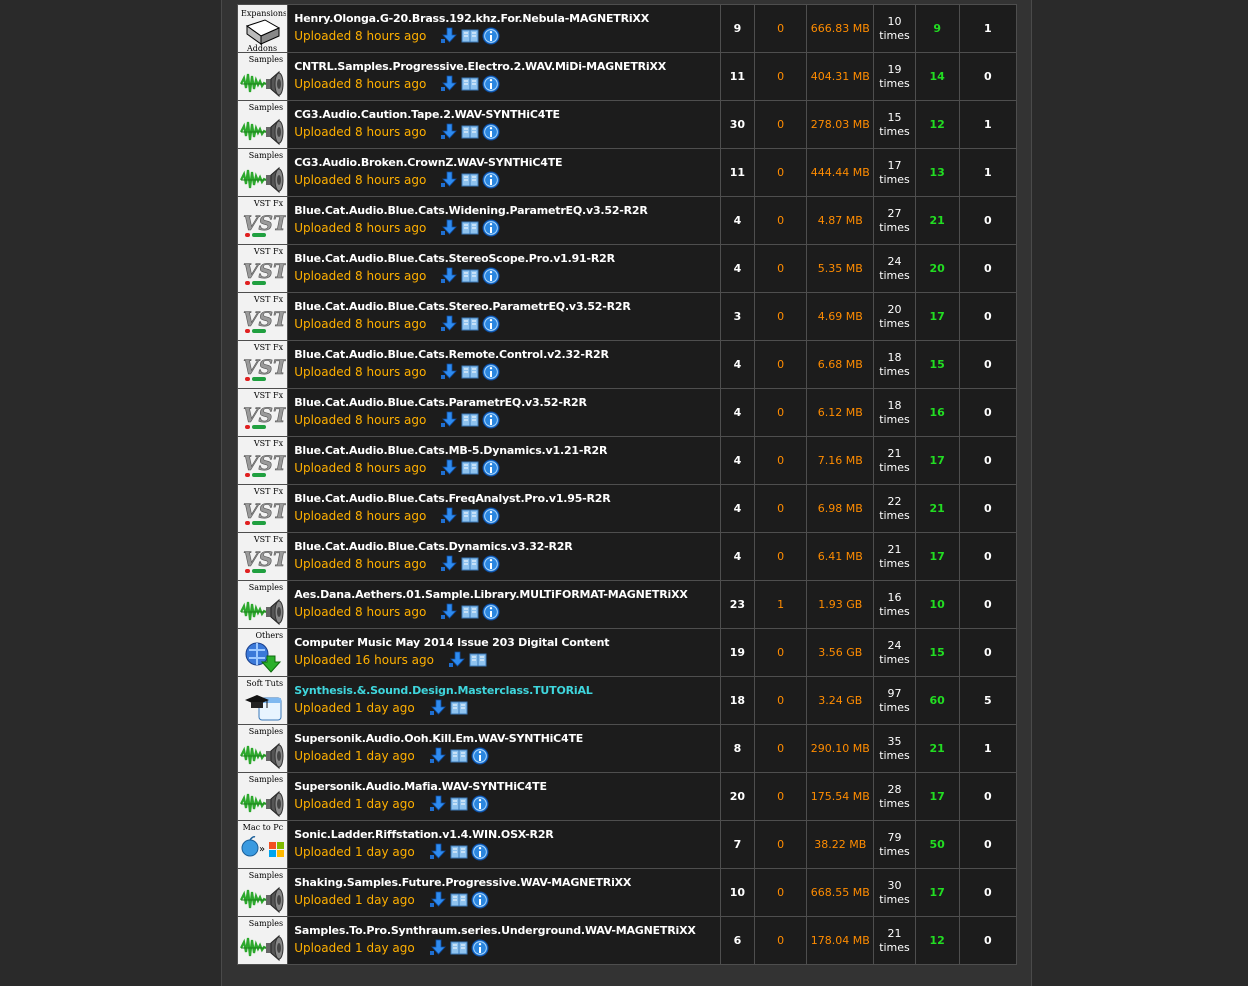  What do you see at coordinates (737, 700) in the screenshot?
I see `files-count: 18` at bounding box center [737, 700].